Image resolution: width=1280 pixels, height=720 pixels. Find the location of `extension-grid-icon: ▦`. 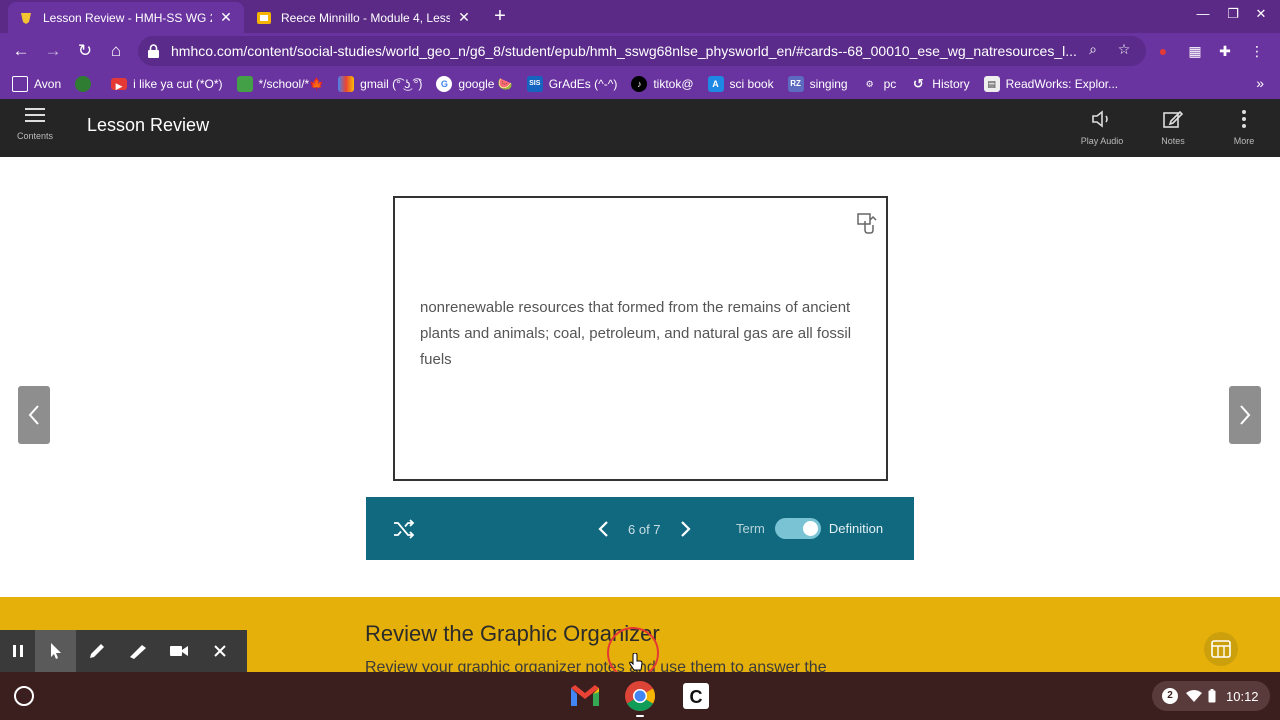

extension-grid-icon: ▦ is located at coordinates (1195, 51).